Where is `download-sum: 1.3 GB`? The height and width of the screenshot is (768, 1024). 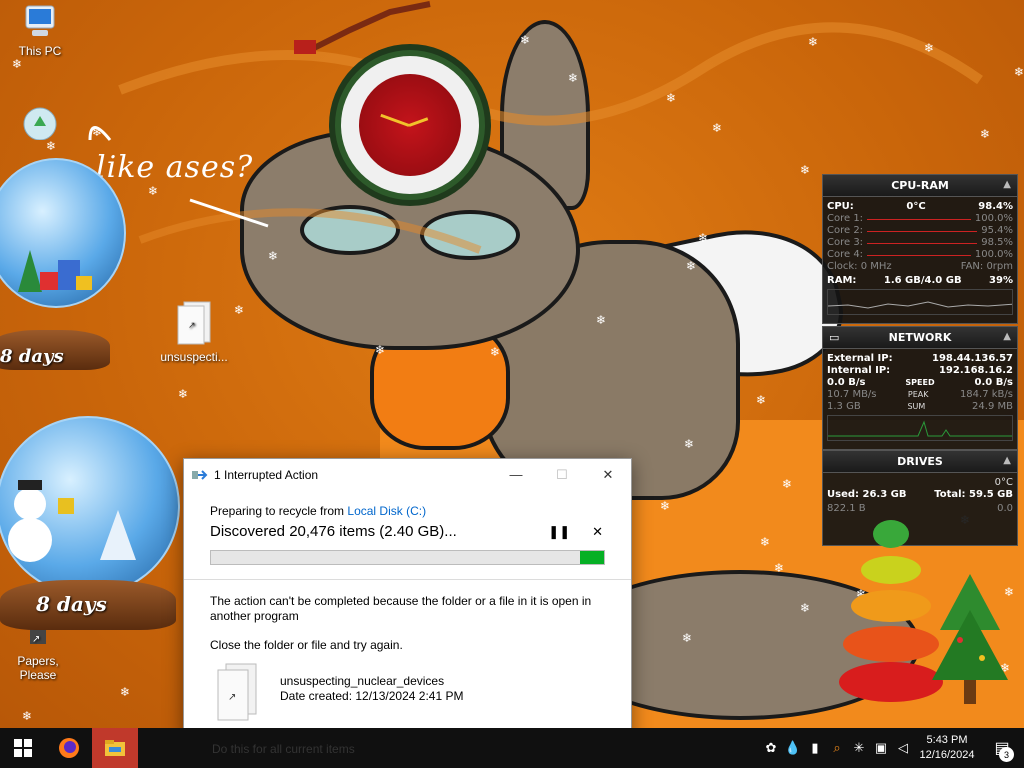
download-sum: 1.3 GB is located at coordinates (844, 406).